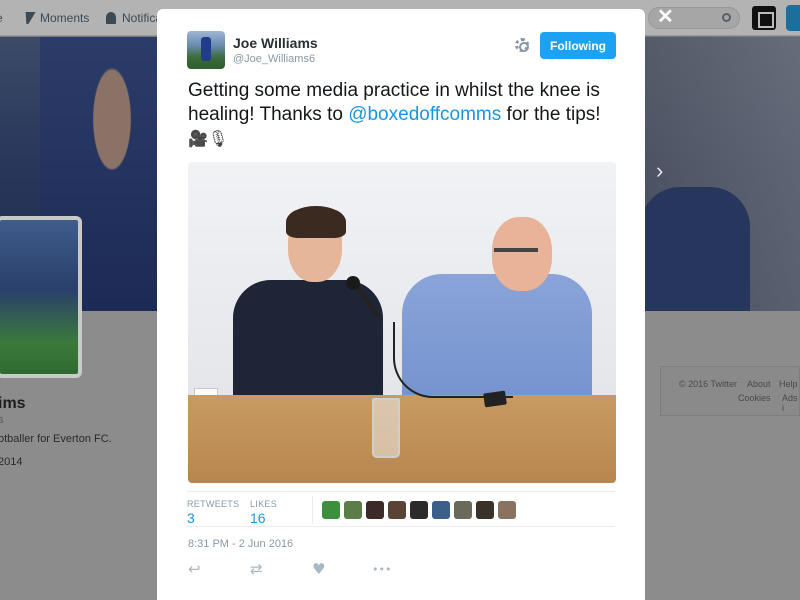 This screenshot has height=600, width=800. I want to click on profile-handle: s, so click(2, 420).